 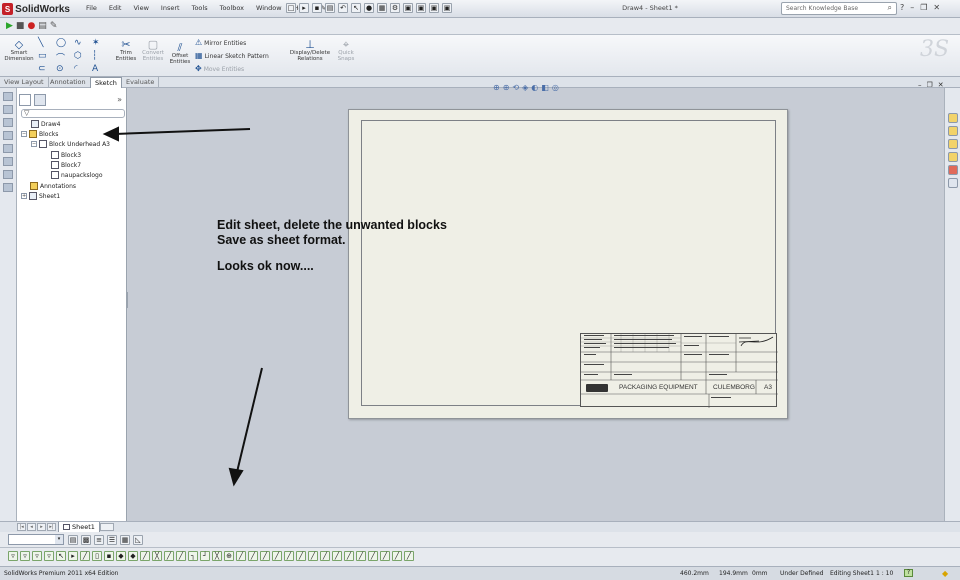 I want to click on tree-node-blocks: − Blocks, so click(x=39, y=134).